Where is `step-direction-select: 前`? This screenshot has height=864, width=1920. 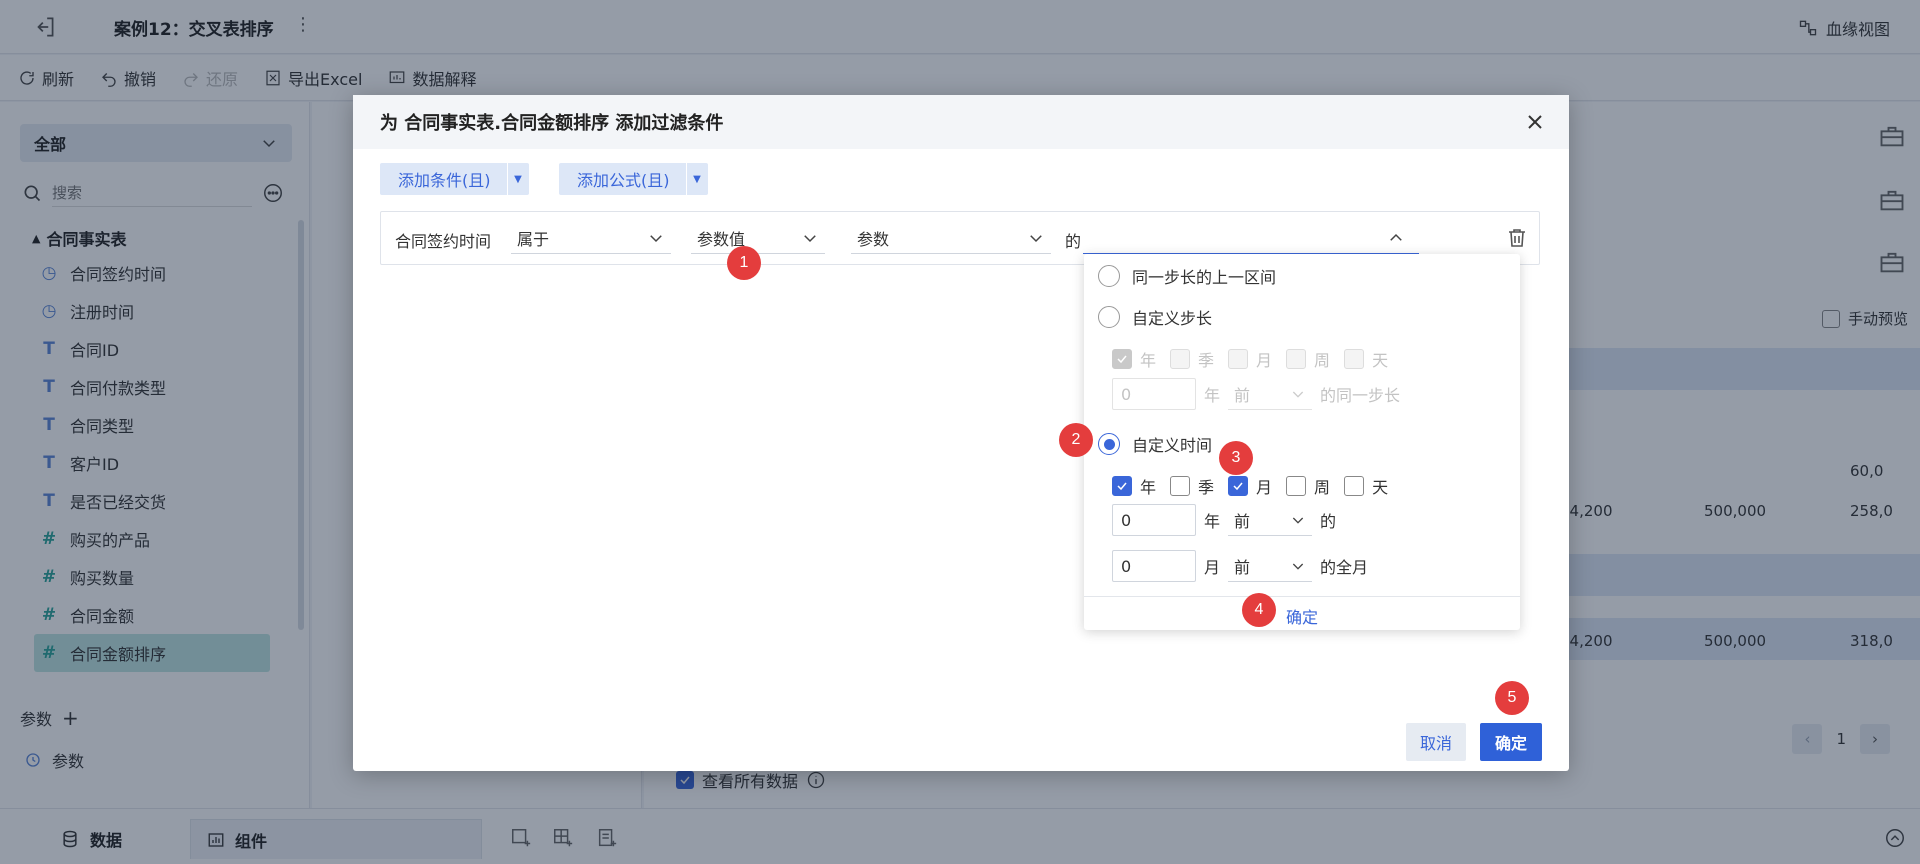 step-direction-select: 前 is located at coordinates (1270, 394).